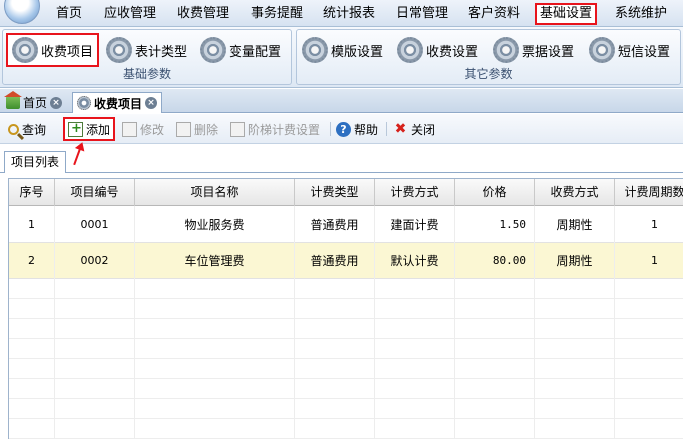 The image size is (683, 439). Describe the element at coordinates (203, 14) in the screenshot. I see `menu-charge-management: 收费管理` at that location.